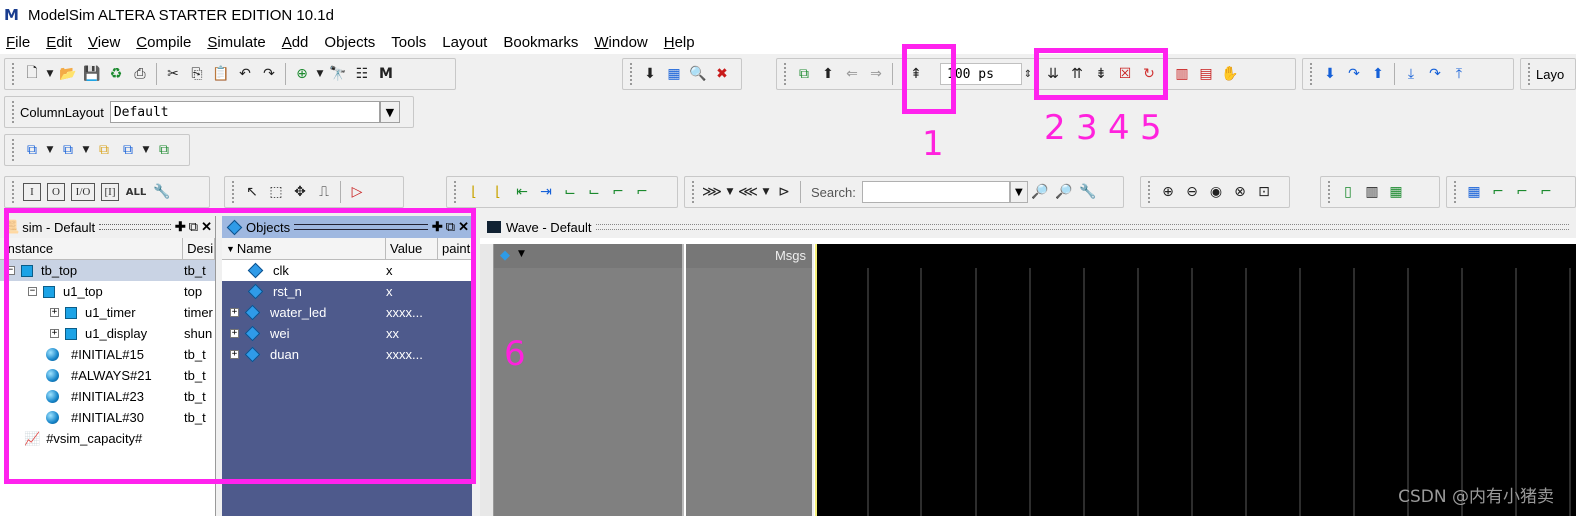 This screenshot has width=1576, height=516. What do you see at coordinates (1264, 192) in the screenshot?
I see `zoom-range-icon: ⊡` at bounding box center [1264, 192].